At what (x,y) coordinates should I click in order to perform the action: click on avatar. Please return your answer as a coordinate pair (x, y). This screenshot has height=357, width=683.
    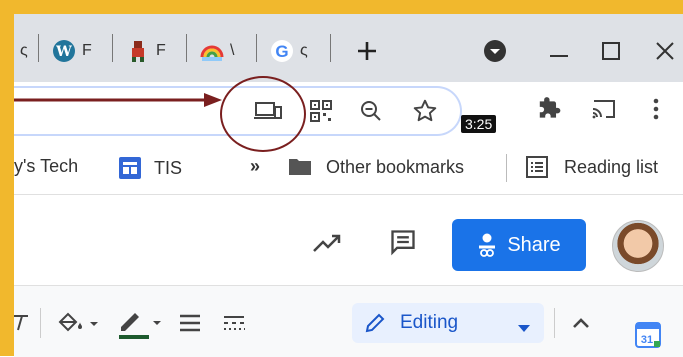
    Looking at the image, I should click on (638, 246).